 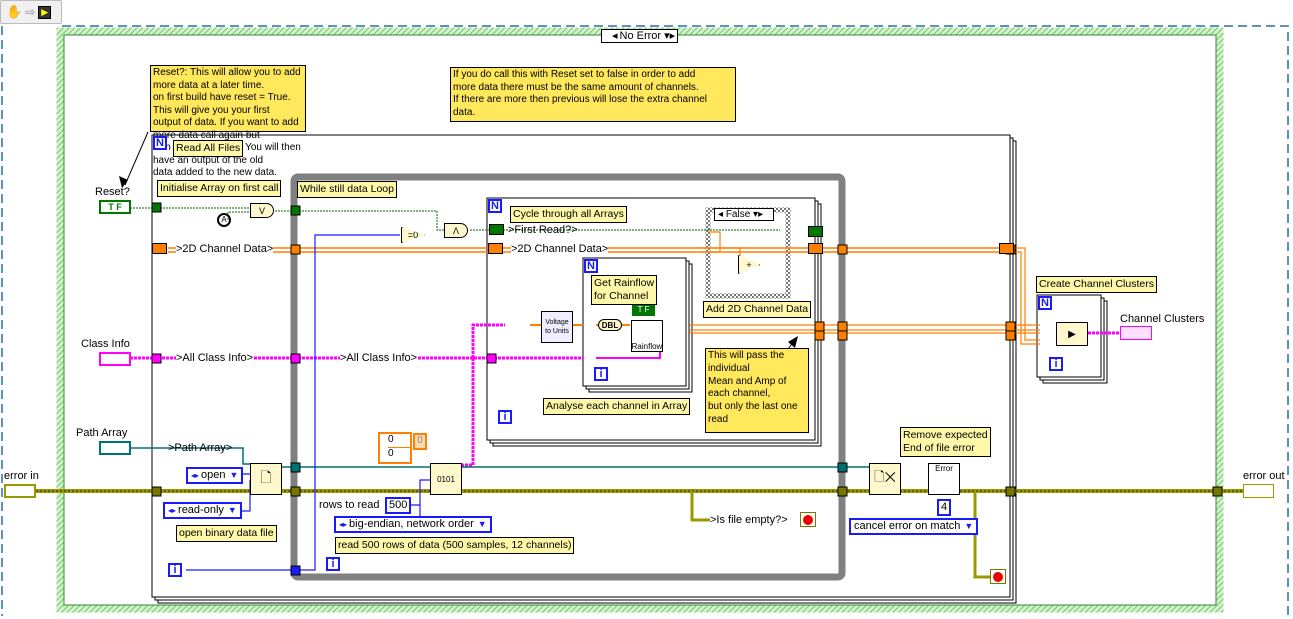 I want to click on cancel-mode-value: cancel error on match, so click(x=907, y=526).